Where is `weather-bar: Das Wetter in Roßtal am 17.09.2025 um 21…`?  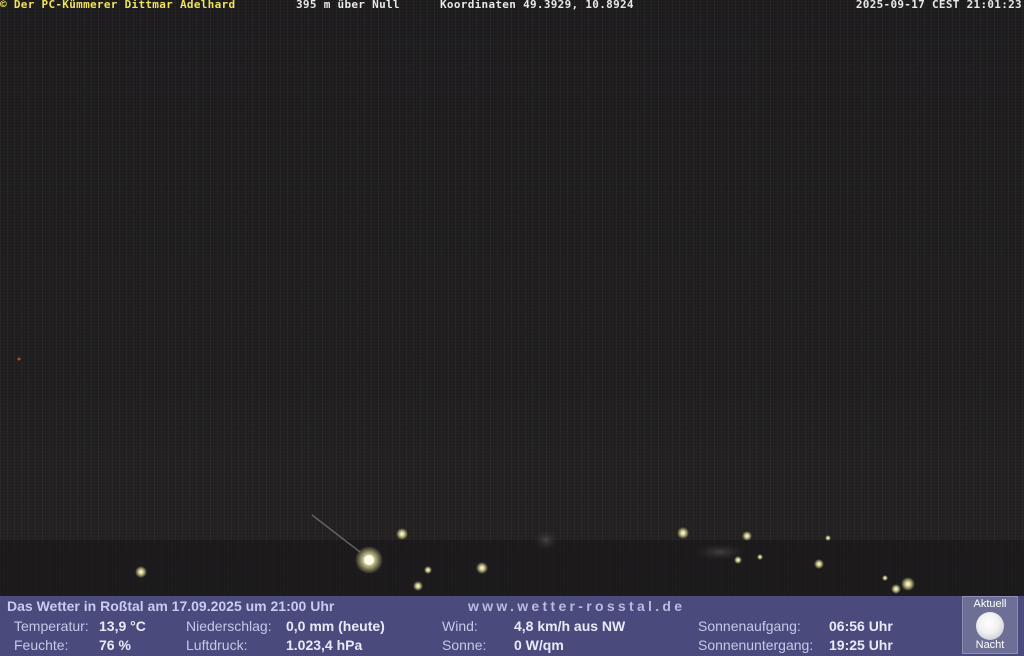
weather-bar: Das Wetter in Roßtal am 17.09.2025 um 21… is located at coordinates (512, 626).